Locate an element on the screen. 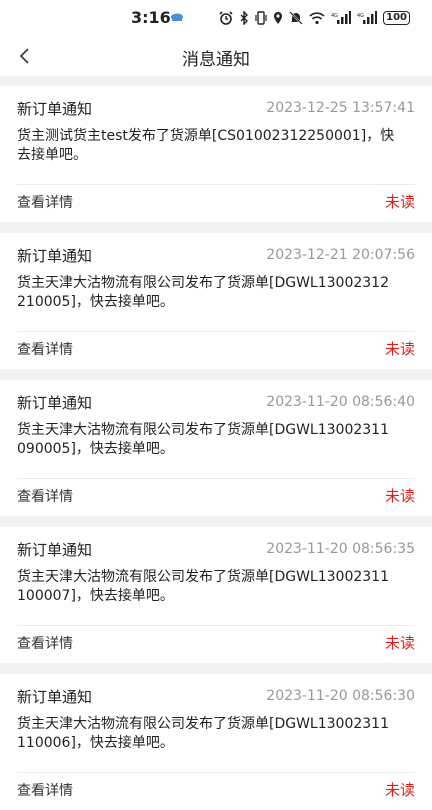  status-icons: 4G 4G 100 is located at coordinates (314, 18).